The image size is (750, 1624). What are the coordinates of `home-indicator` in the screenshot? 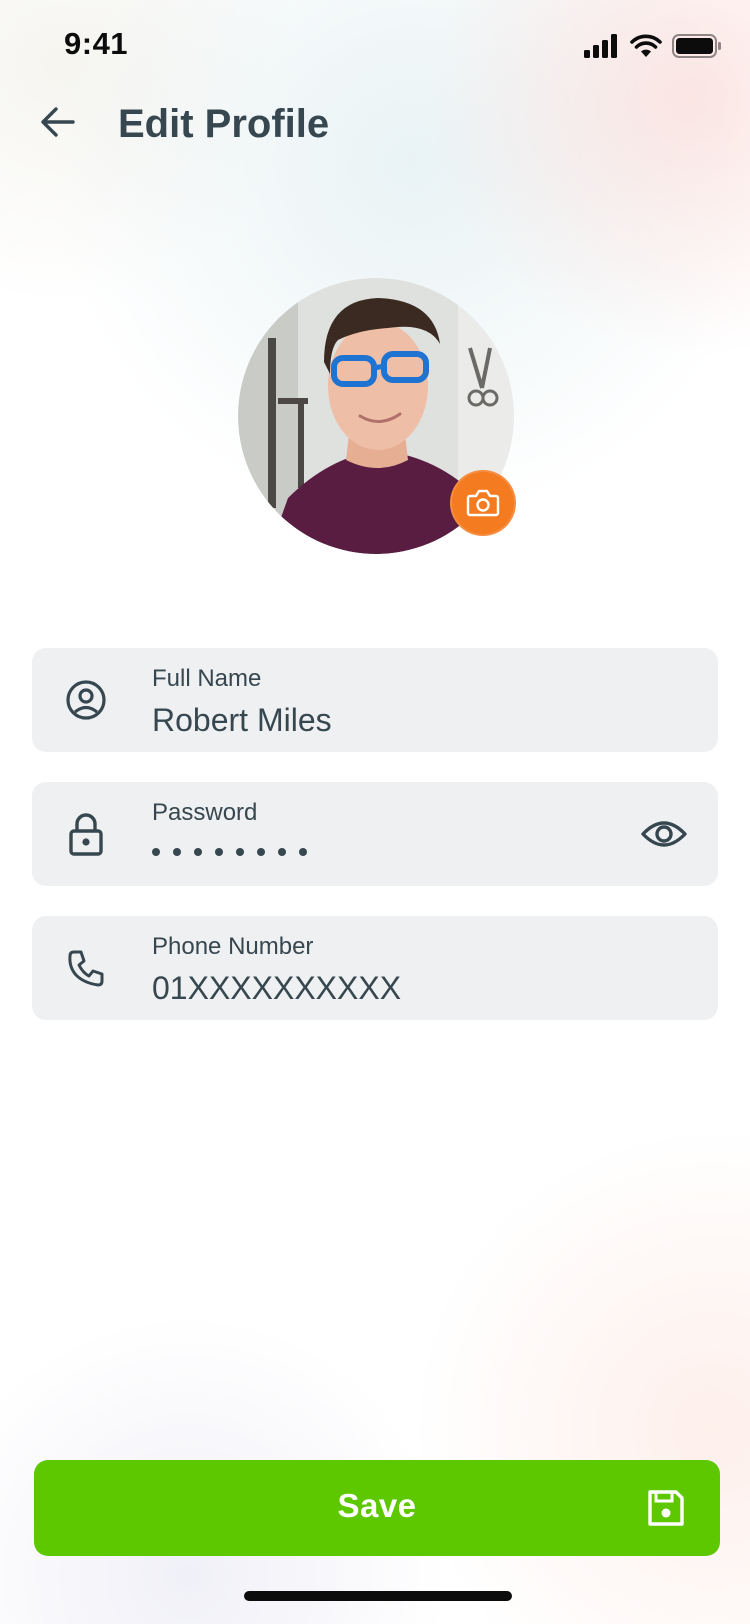 It's located at (378, 1596).